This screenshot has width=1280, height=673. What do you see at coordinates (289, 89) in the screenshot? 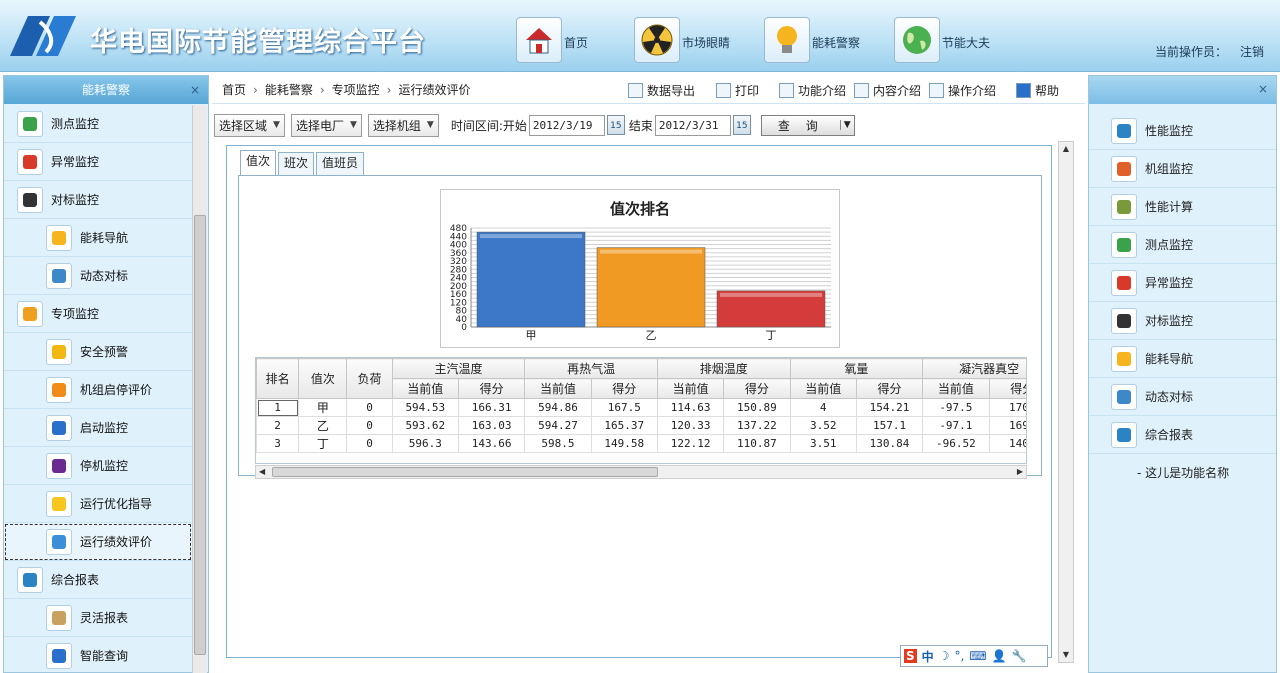
I see `breadcrumb-energy-police: 能耗警察` at bounding box center [289, 89].